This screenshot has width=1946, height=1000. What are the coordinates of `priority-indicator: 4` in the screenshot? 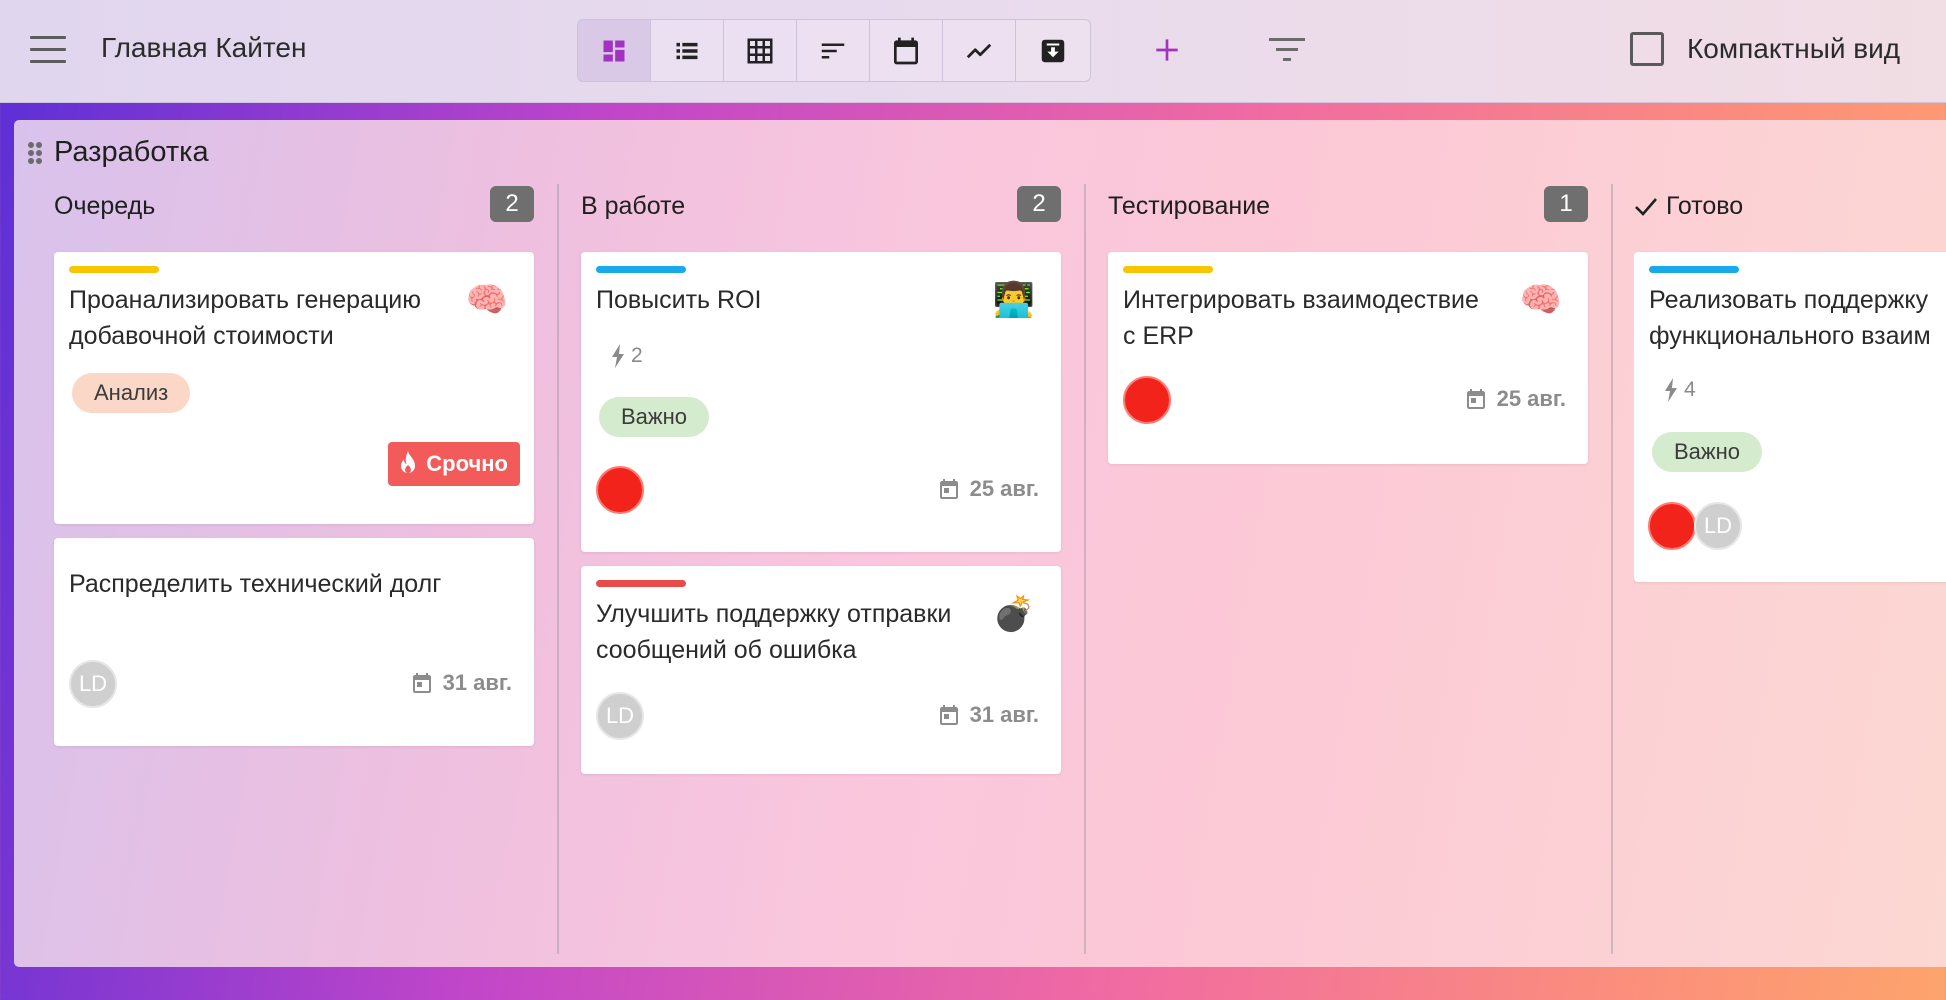 It's located at (1680, 390).